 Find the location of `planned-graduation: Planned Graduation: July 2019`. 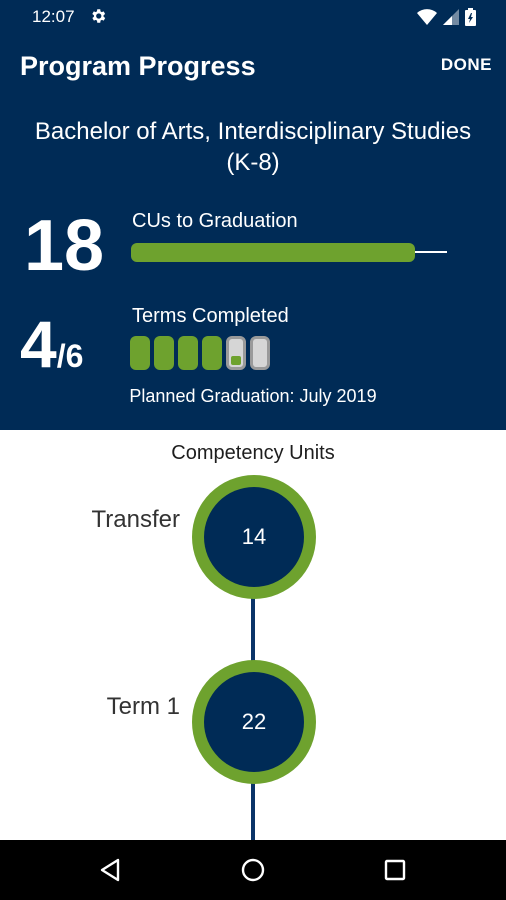

planned-graduation: Planned Graduation: July 2019 is located at coordinates (253, 396).